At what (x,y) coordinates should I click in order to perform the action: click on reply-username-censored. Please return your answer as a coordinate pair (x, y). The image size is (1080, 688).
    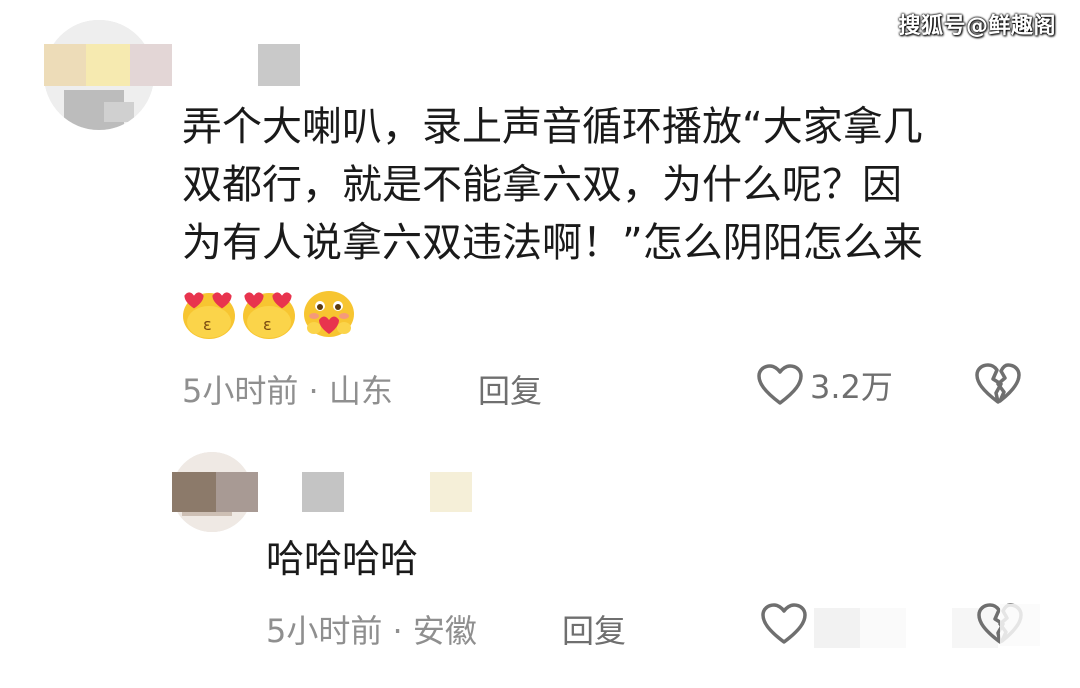
    Looking at the image, I should click on (322, 492).